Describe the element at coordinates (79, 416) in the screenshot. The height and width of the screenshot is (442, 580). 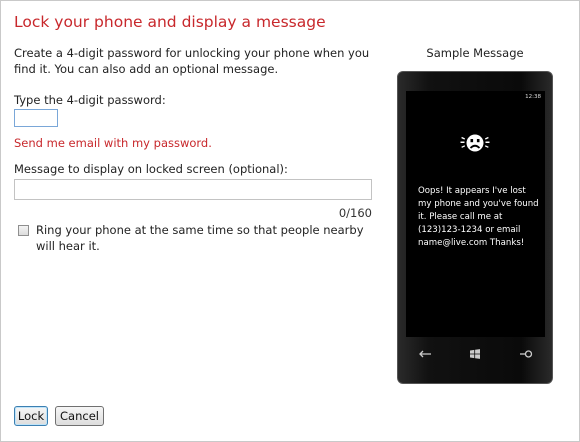
I see `cancel-button: Cancel` at that location.